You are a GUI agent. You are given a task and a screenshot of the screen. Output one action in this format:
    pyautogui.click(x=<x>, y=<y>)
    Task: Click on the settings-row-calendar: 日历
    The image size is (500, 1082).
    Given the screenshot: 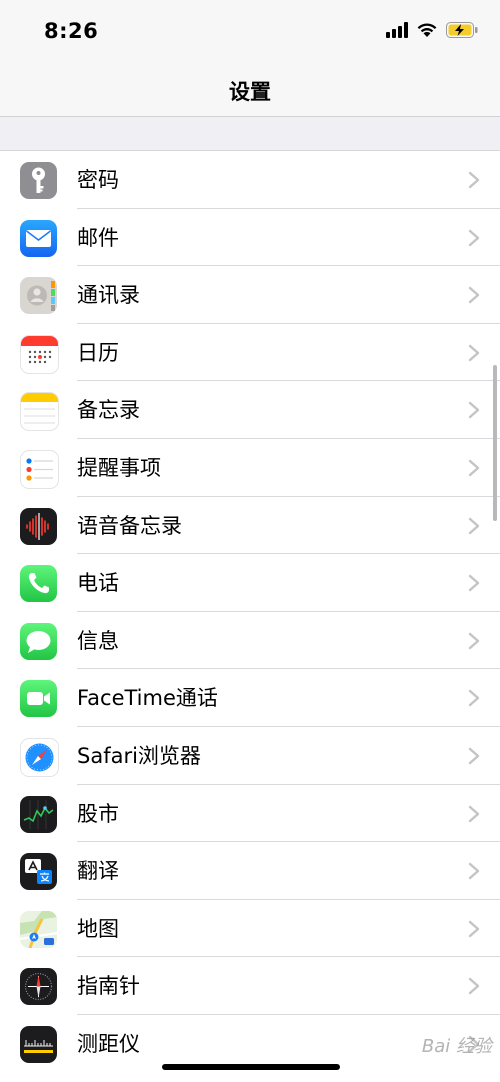 What is the action you would take?
    pyautogui.click(x=250, y=353)
    